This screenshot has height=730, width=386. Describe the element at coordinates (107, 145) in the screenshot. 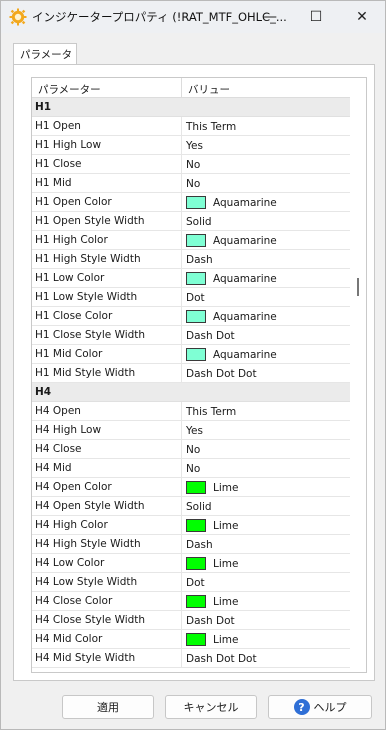

I see `property-name: H1 High Low` at that location.